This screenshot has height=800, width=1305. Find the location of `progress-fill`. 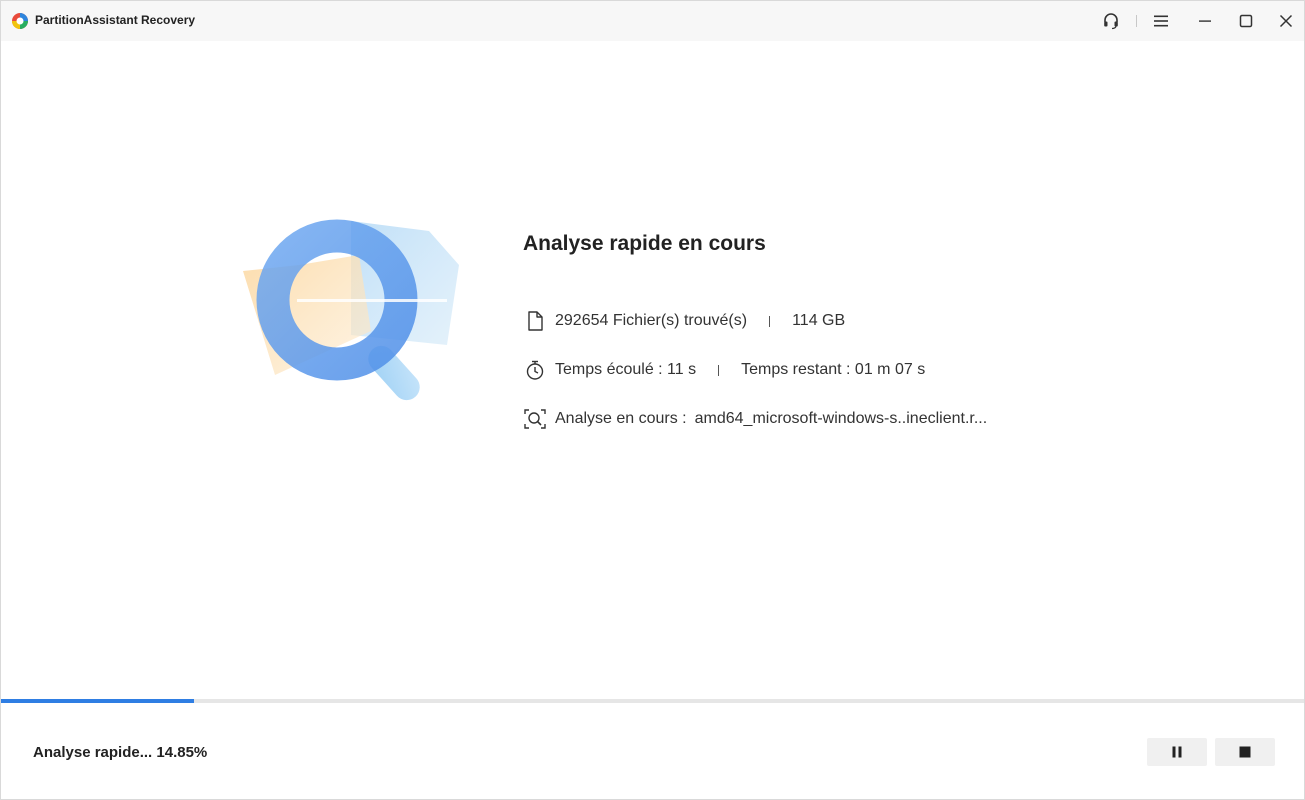

progress-fill is located at coordinates (98, 701).